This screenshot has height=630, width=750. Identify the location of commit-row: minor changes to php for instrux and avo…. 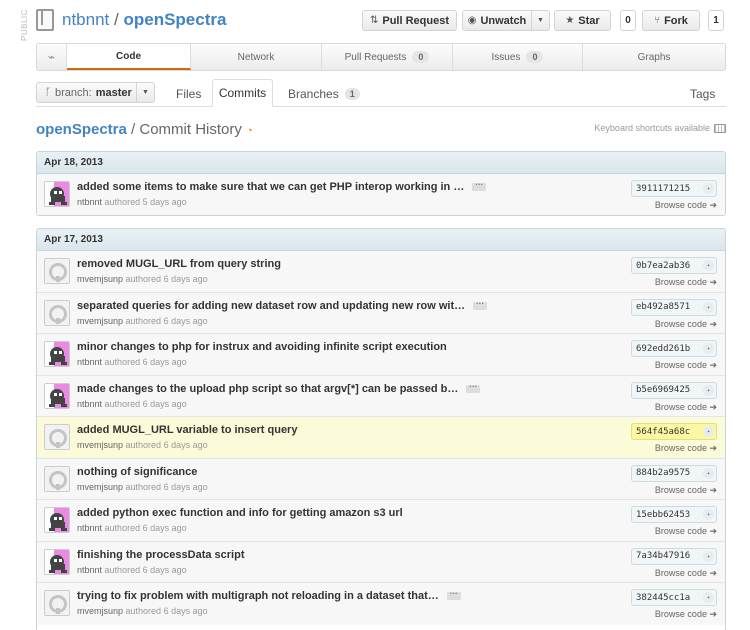
(381, 355).